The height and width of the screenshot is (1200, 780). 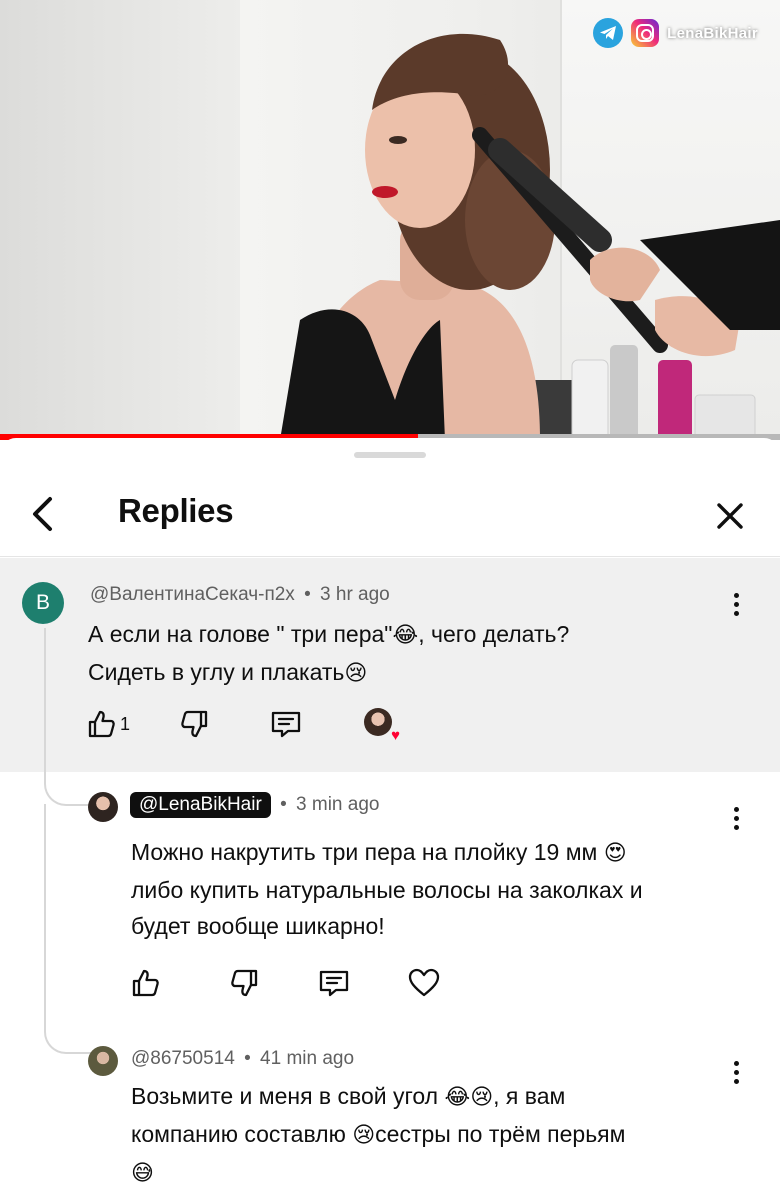 I want to click on heart-icon, so click(x=424, y=982).